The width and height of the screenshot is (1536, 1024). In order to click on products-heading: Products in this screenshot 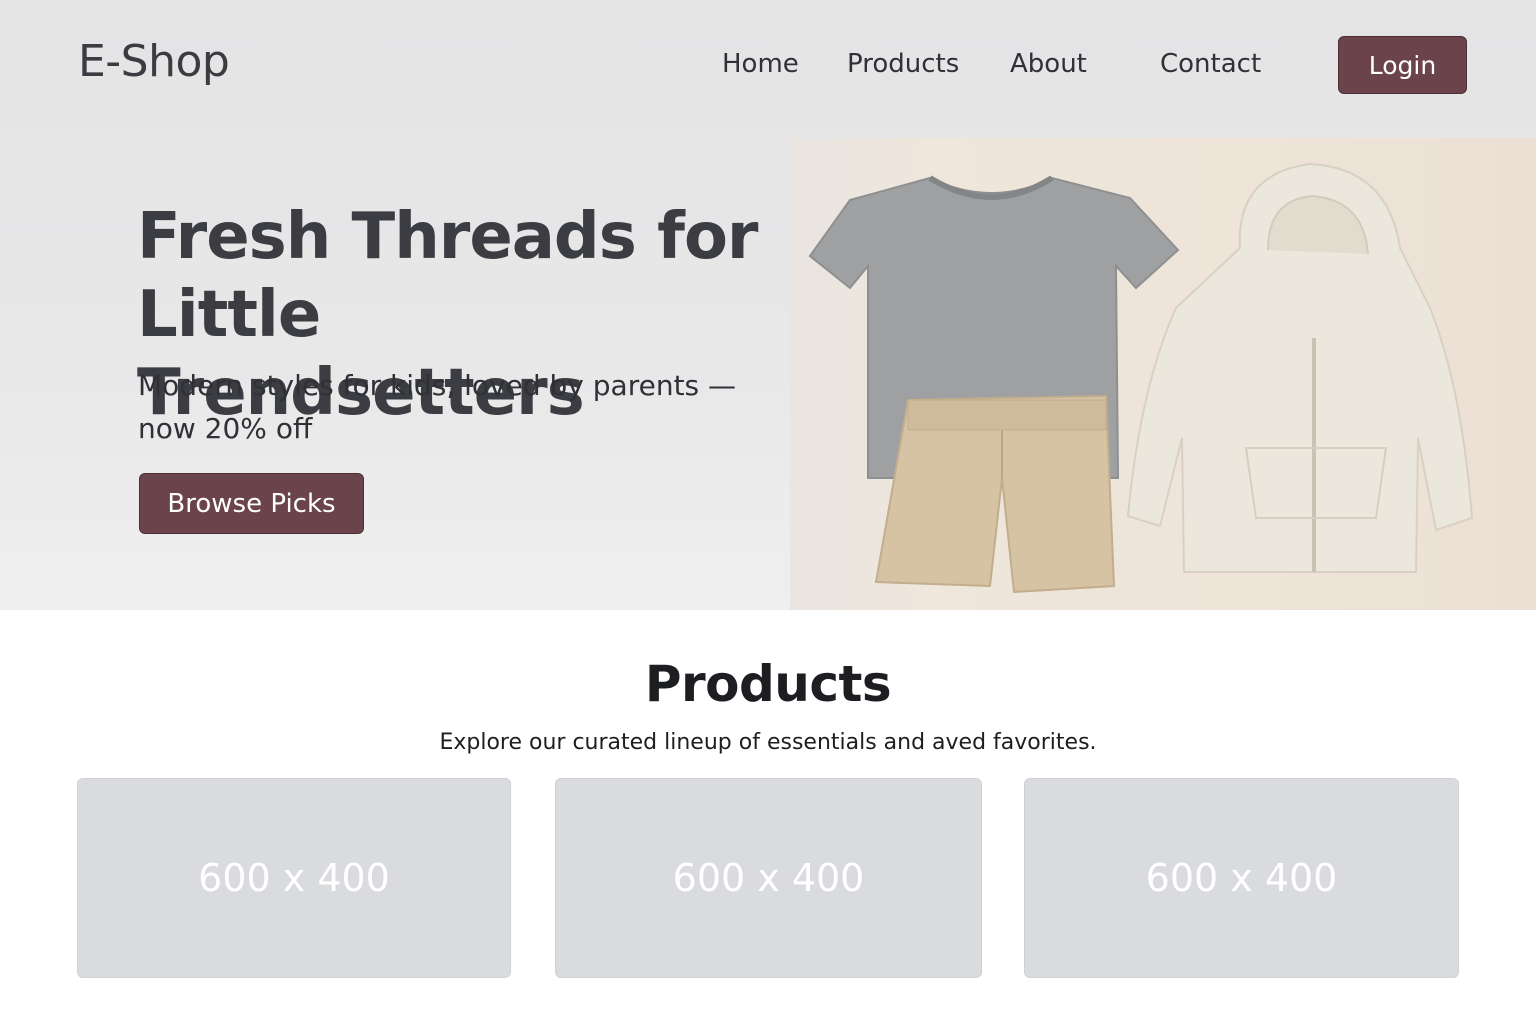, I will do `click(768, 684)`.